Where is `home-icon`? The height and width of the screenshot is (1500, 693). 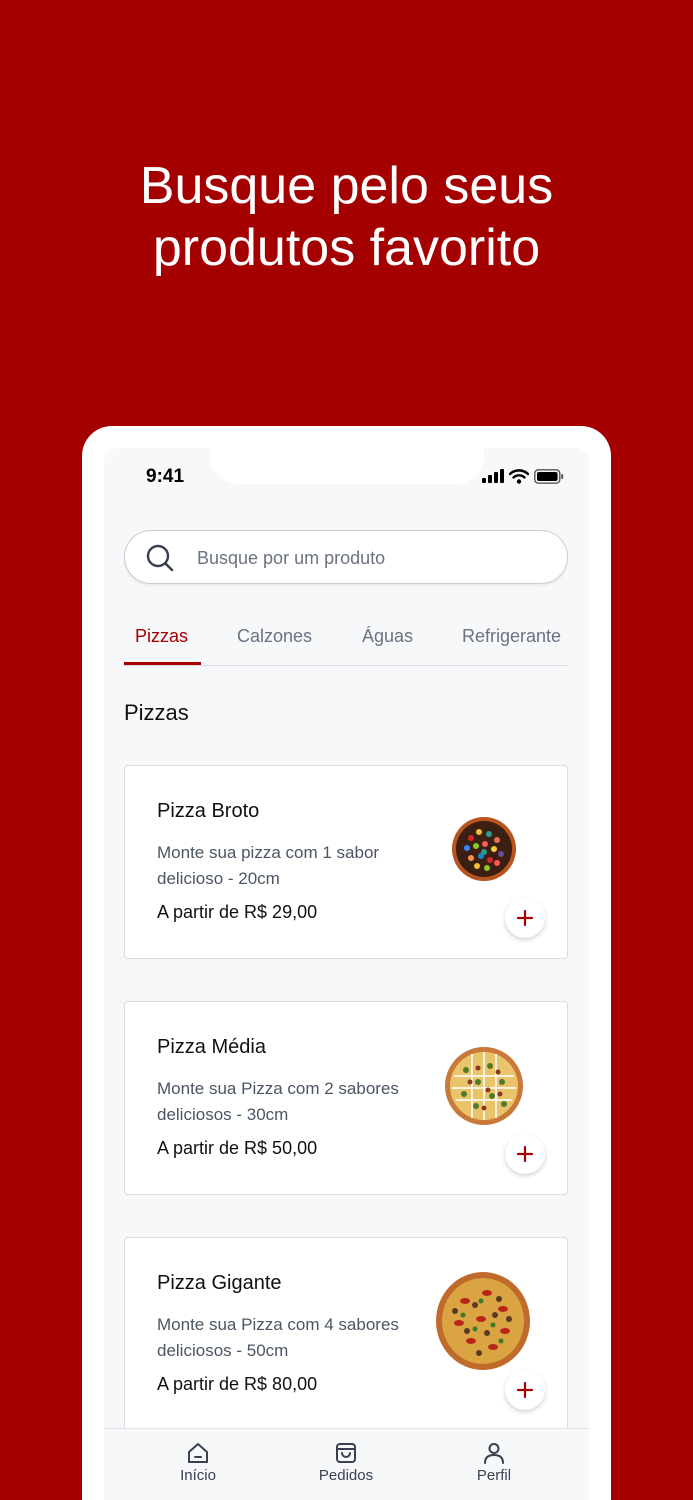
home-icon is located at coordinates (198, 1453).